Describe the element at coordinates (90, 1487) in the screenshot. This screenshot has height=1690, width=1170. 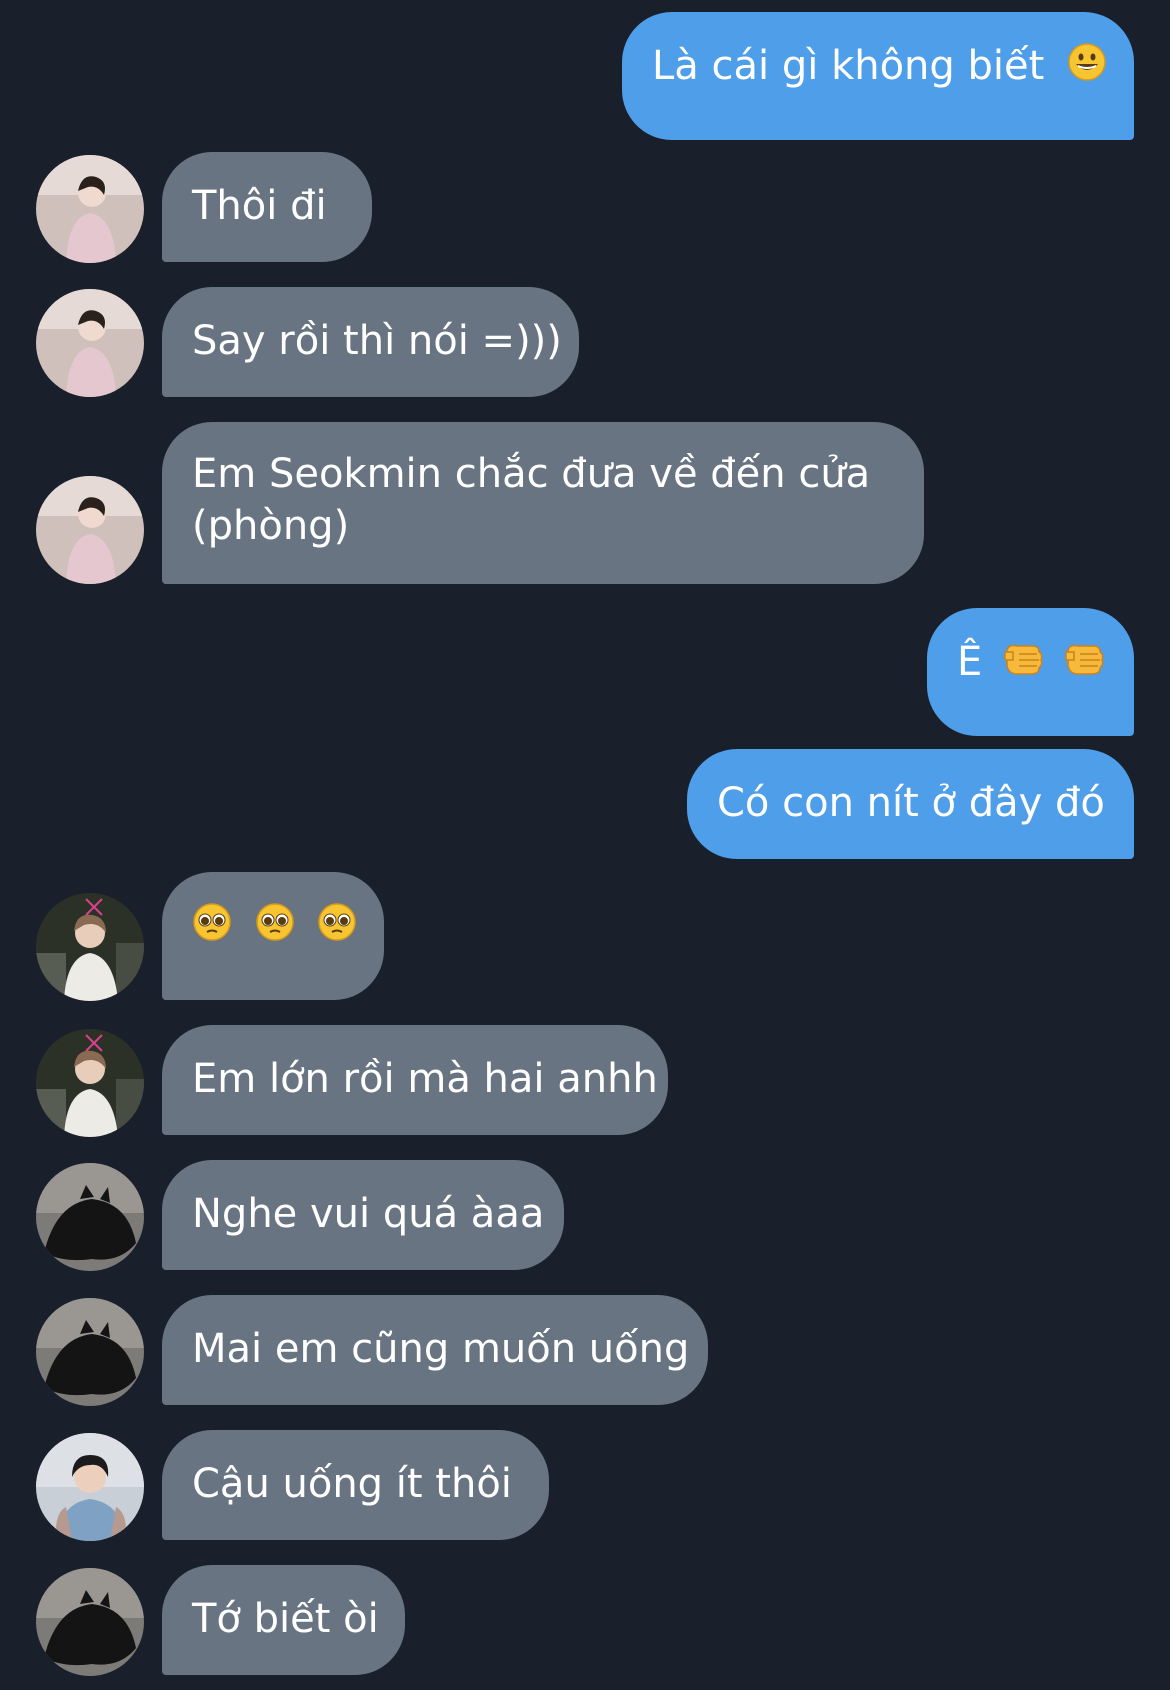
I see `avatar-blue-shirt` at that location.